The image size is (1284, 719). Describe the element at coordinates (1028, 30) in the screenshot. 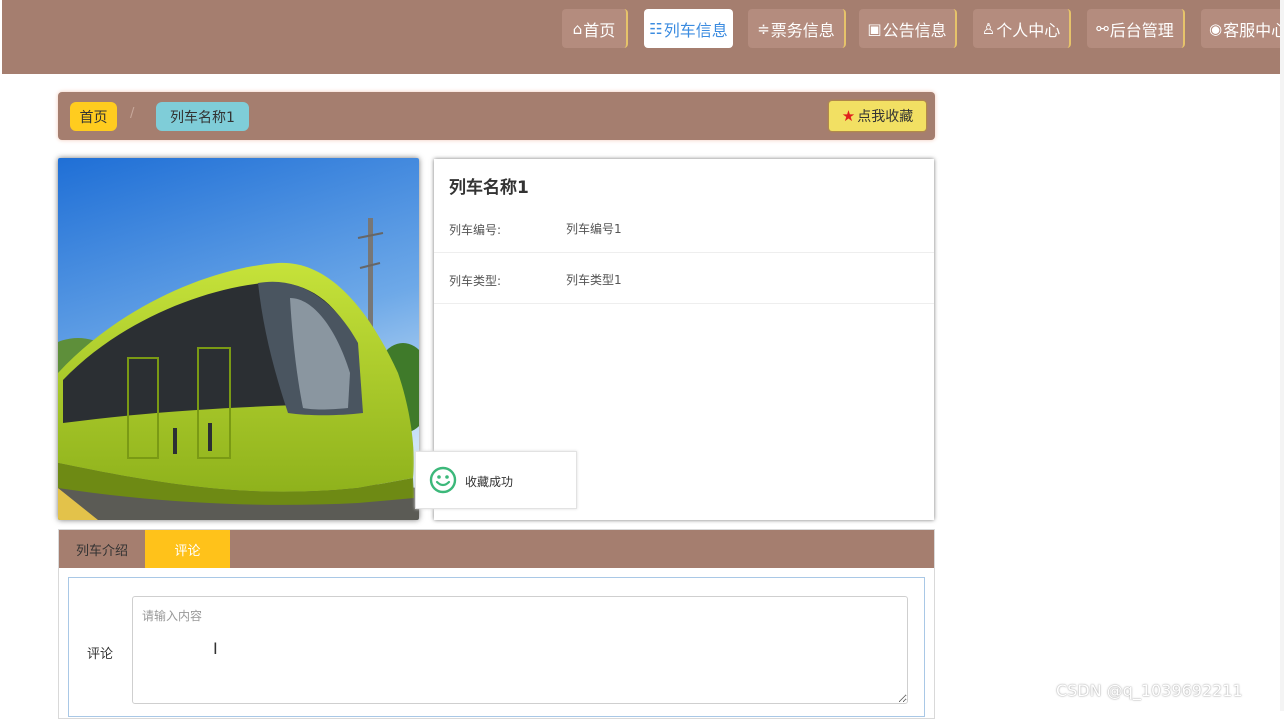

I see `nav-item-label: 个人中心` at that location.